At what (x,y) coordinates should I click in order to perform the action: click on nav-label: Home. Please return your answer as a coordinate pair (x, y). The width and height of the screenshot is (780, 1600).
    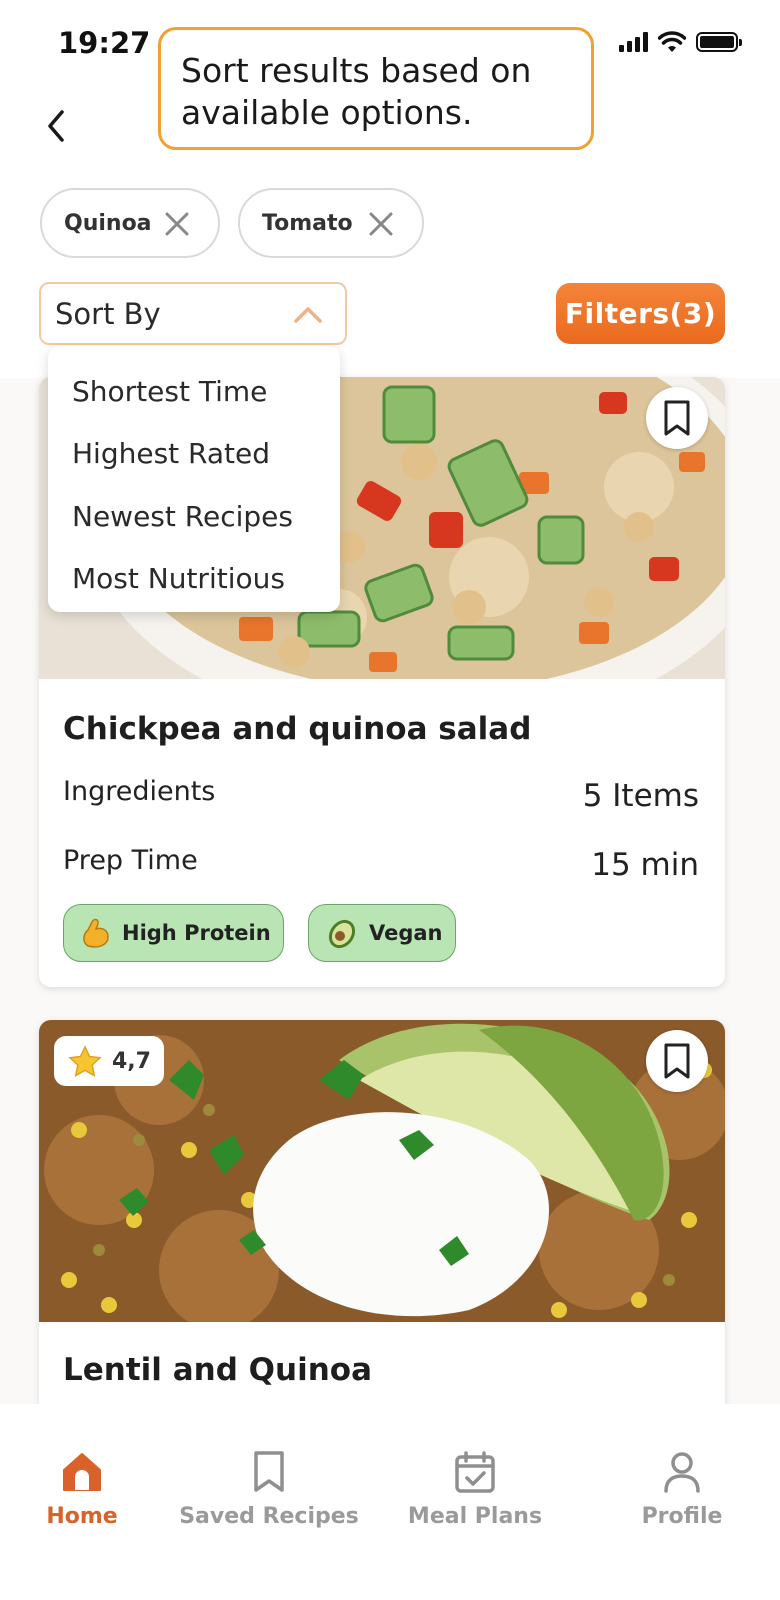
    Looking at the image, I should click on (82, 1516).